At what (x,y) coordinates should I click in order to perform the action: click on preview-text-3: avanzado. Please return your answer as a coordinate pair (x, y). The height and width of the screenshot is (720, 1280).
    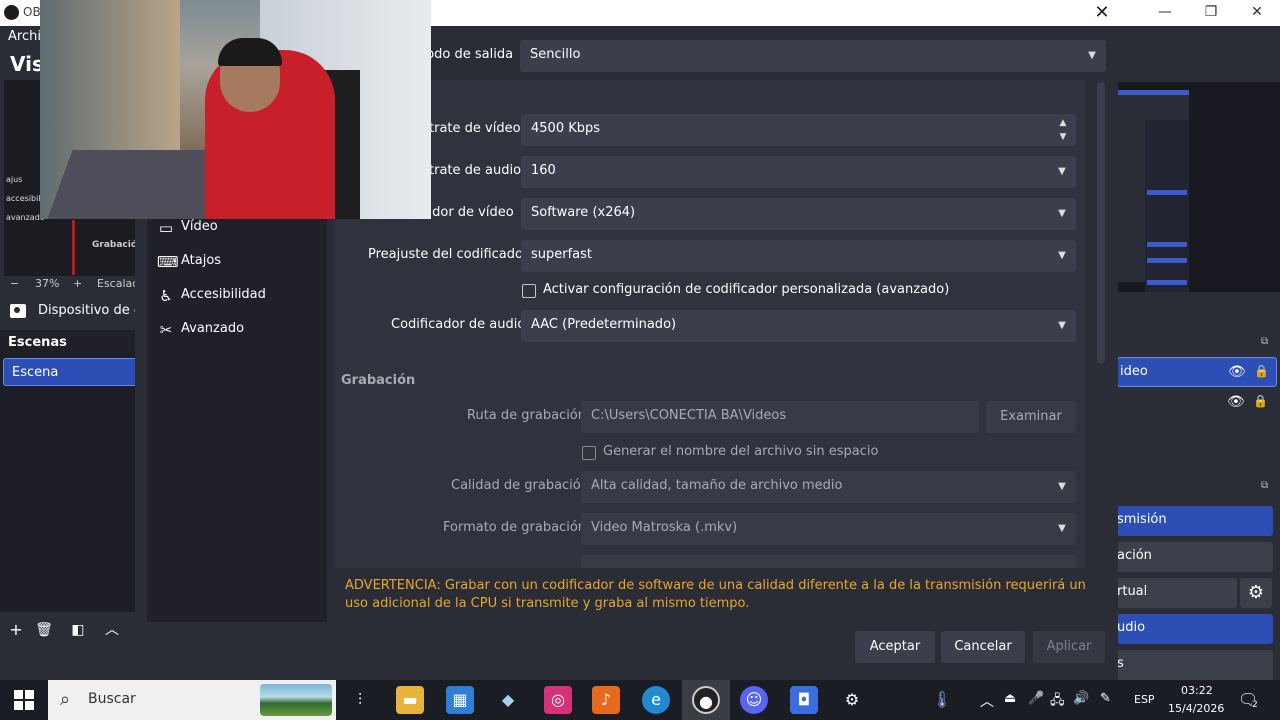
    Looking at the image, I should click on (25, 217).